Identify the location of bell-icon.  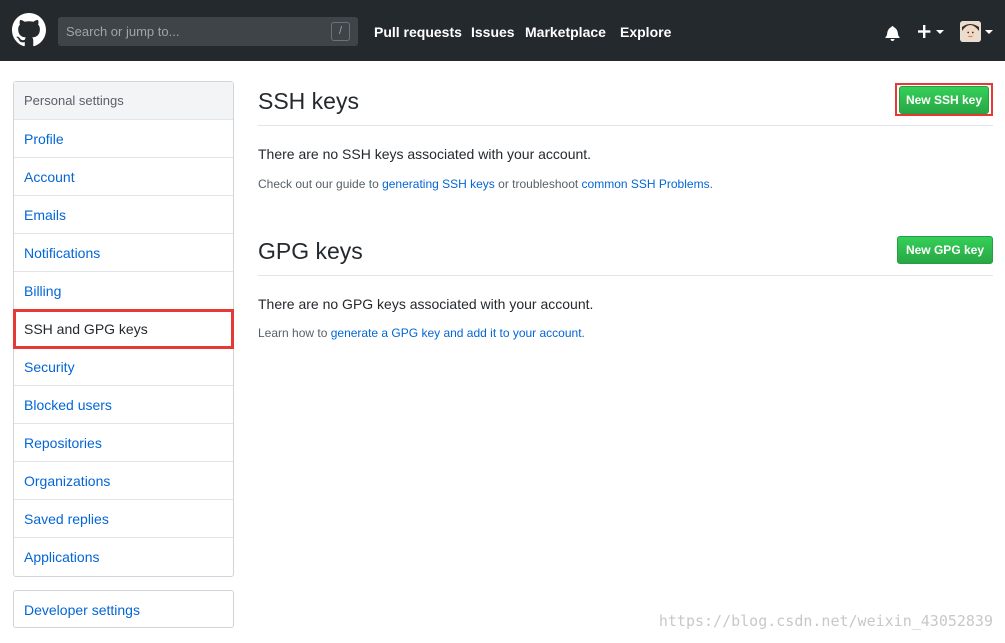
(892, 33).